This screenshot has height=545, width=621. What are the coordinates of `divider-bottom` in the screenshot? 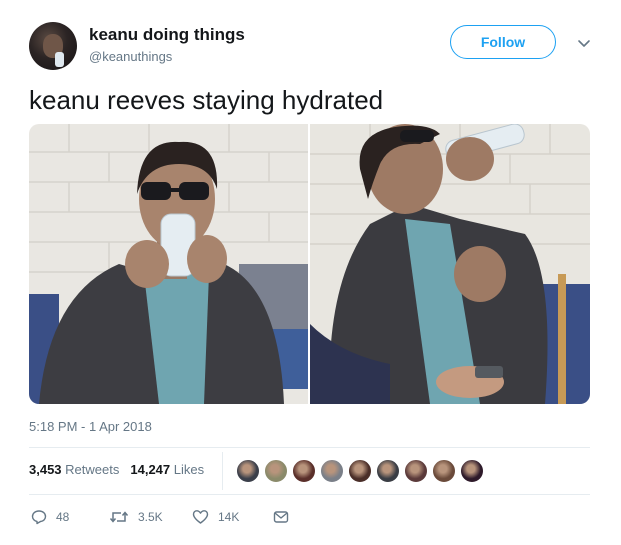 It's located at (309, 494).